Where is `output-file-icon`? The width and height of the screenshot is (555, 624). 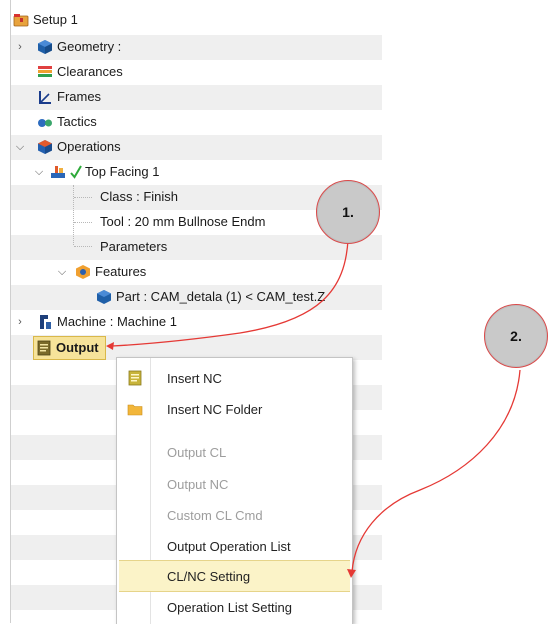 output-file-icon is located at coordinates (44, 348).